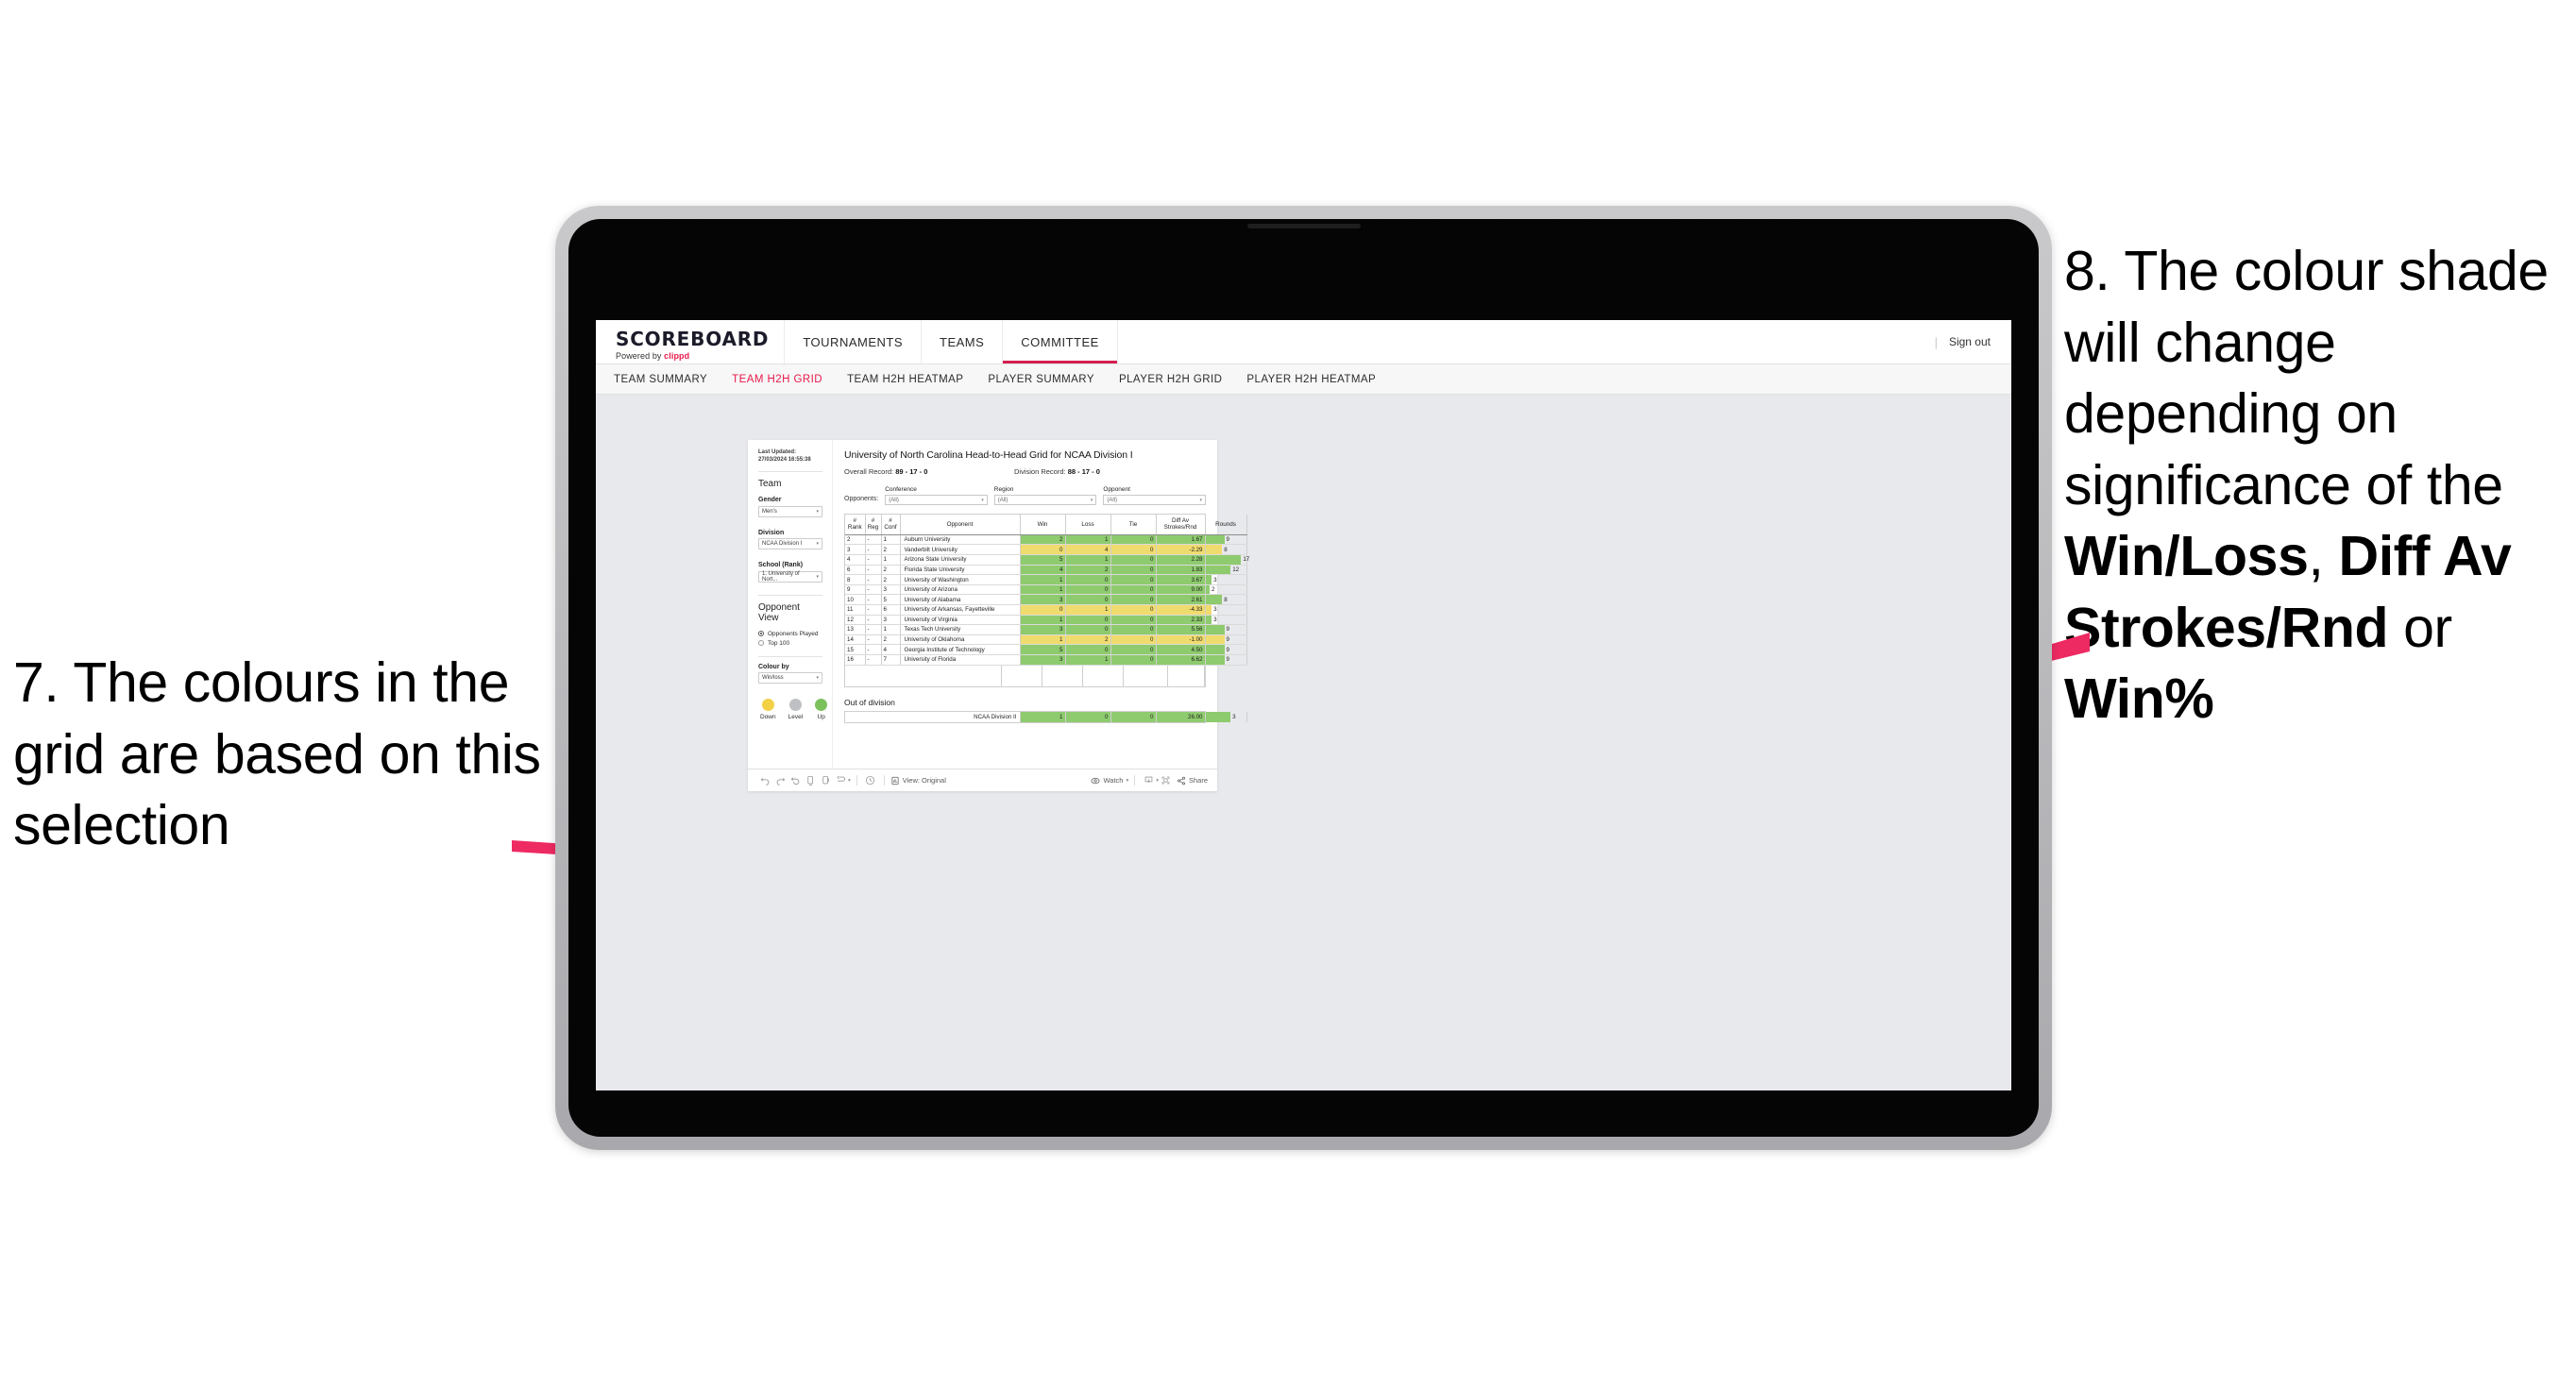 The height and width of the screenshot is (1386, 2576). I want to click on table-col-header-reg: # Reg, so click(873, 525).